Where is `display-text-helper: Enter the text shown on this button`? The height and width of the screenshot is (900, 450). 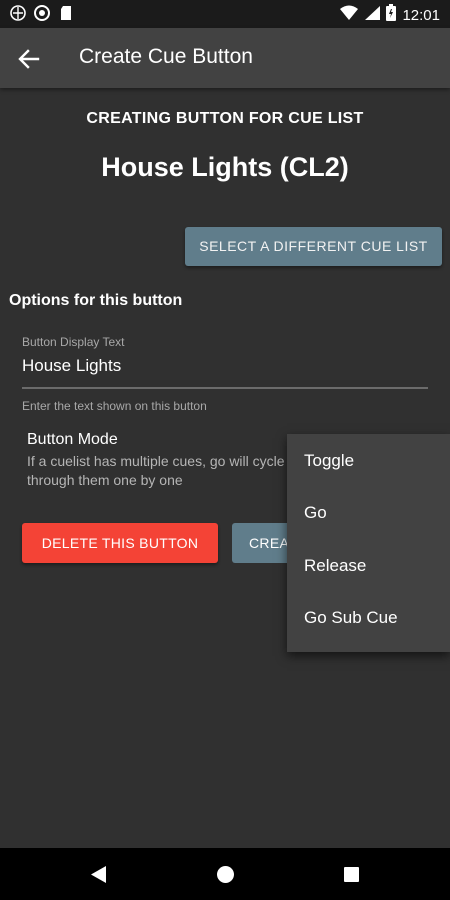 display-text-helper: Enter the text shown on this button is located at coordinates (114, 406).